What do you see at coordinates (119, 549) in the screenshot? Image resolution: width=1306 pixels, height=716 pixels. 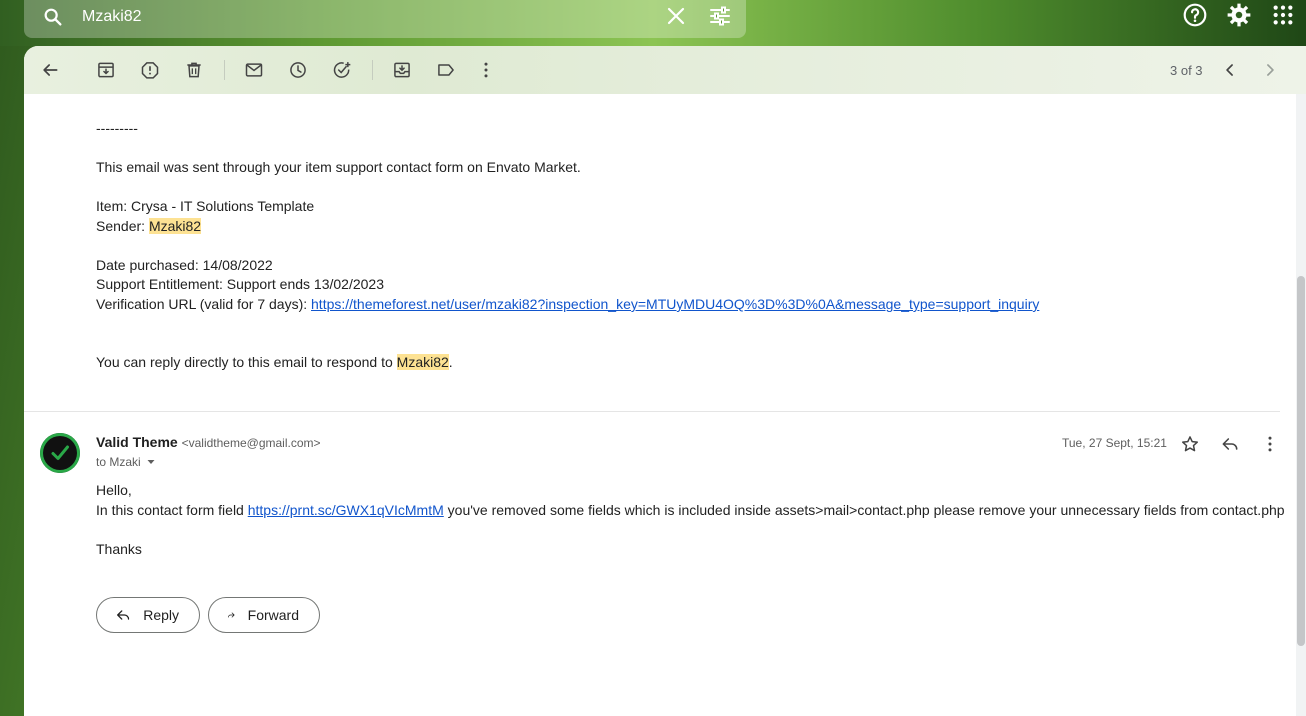 I see `body-signoff: Thanks` at bounding box center [119, 549].